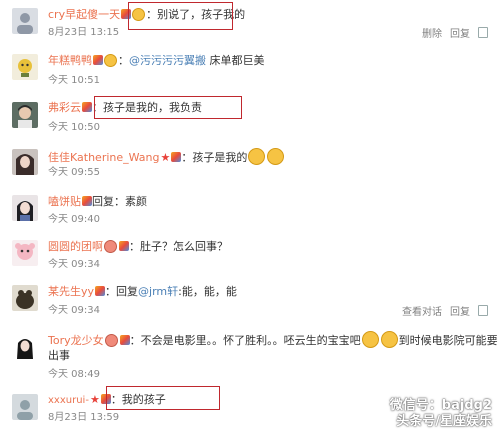  Describe the element at coordinates (207, 291) in the screenshot. I see `comment-text: :能，能，能` at that location.